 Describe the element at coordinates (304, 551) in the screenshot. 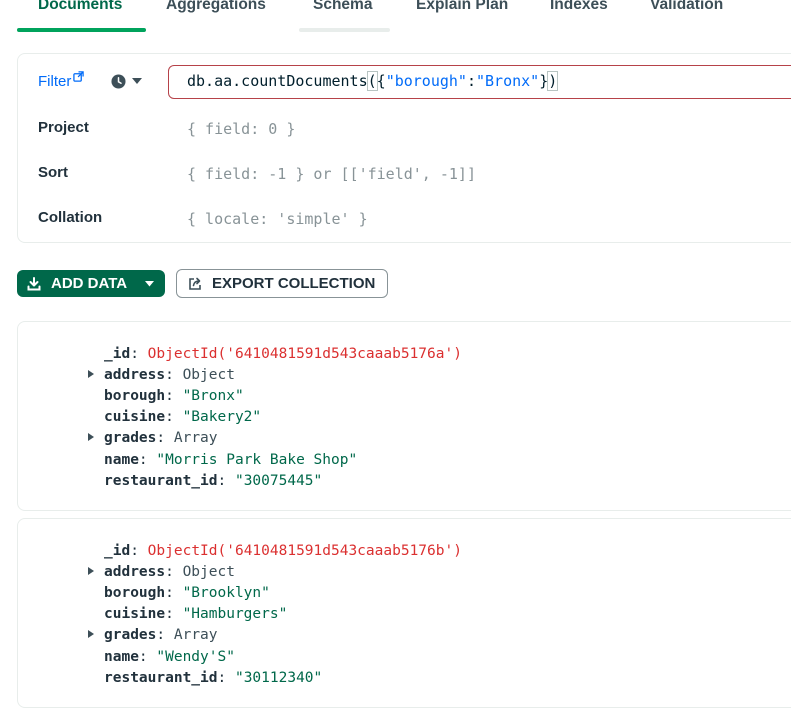

I see `field-value: ObjectId('6410481591d543caaab5176b')` at that location.